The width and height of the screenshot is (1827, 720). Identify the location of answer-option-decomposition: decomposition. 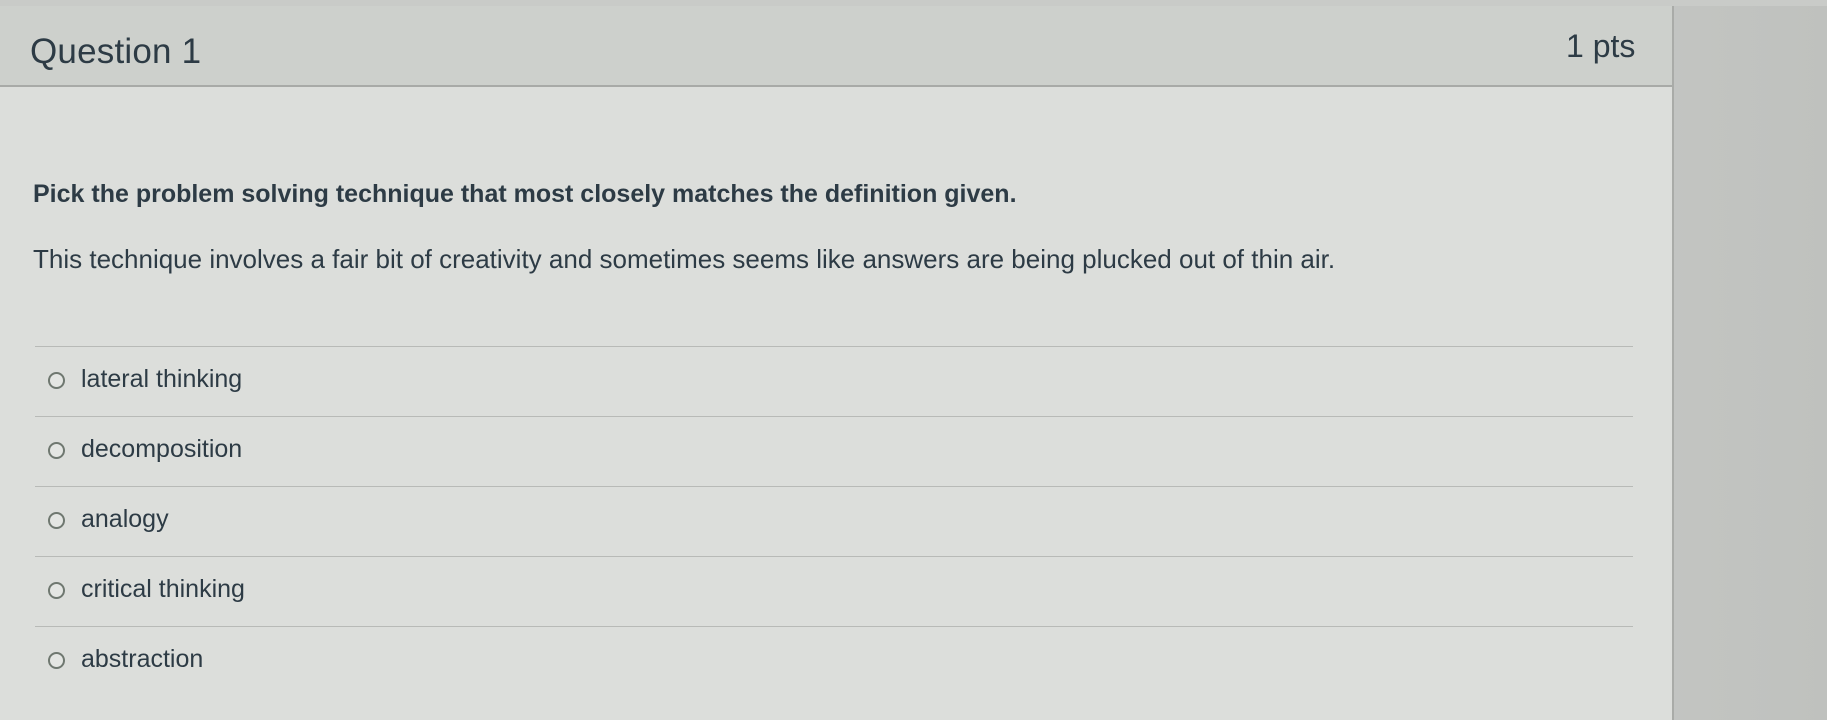
(834, 451).